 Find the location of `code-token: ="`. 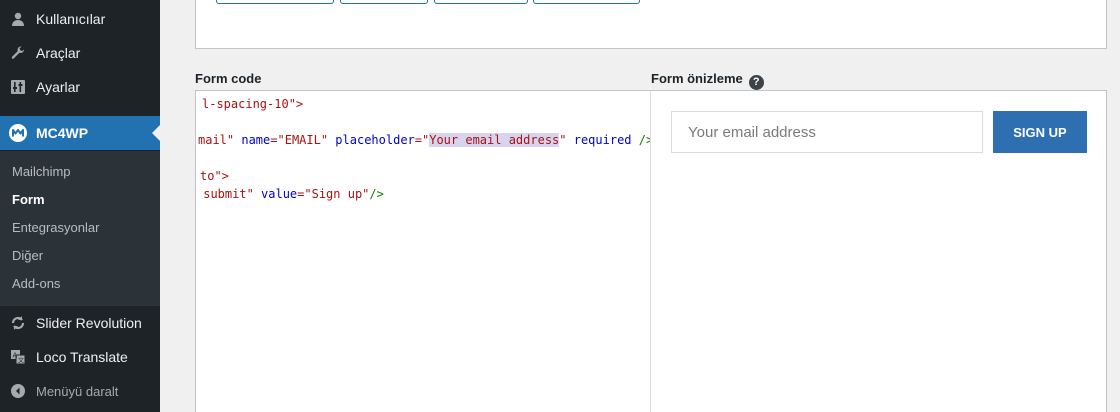

code-token: =" is located at coordinates (422, 140).